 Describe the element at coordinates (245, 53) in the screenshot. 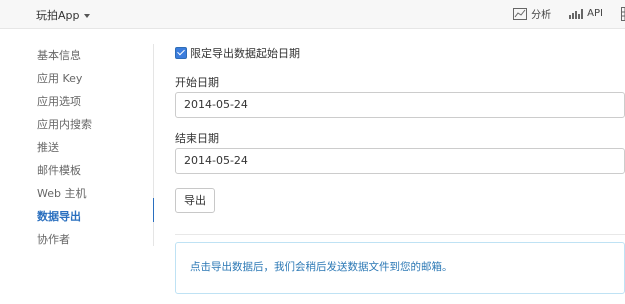

I see `limit-date-label: 限定导出数据起始日期` at that location.